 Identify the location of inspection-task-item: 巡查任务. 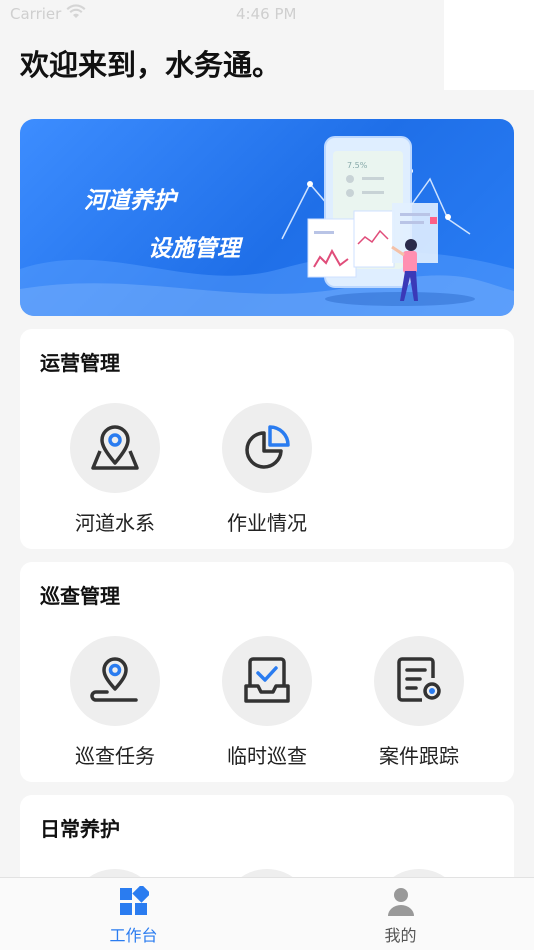
(115, 702).